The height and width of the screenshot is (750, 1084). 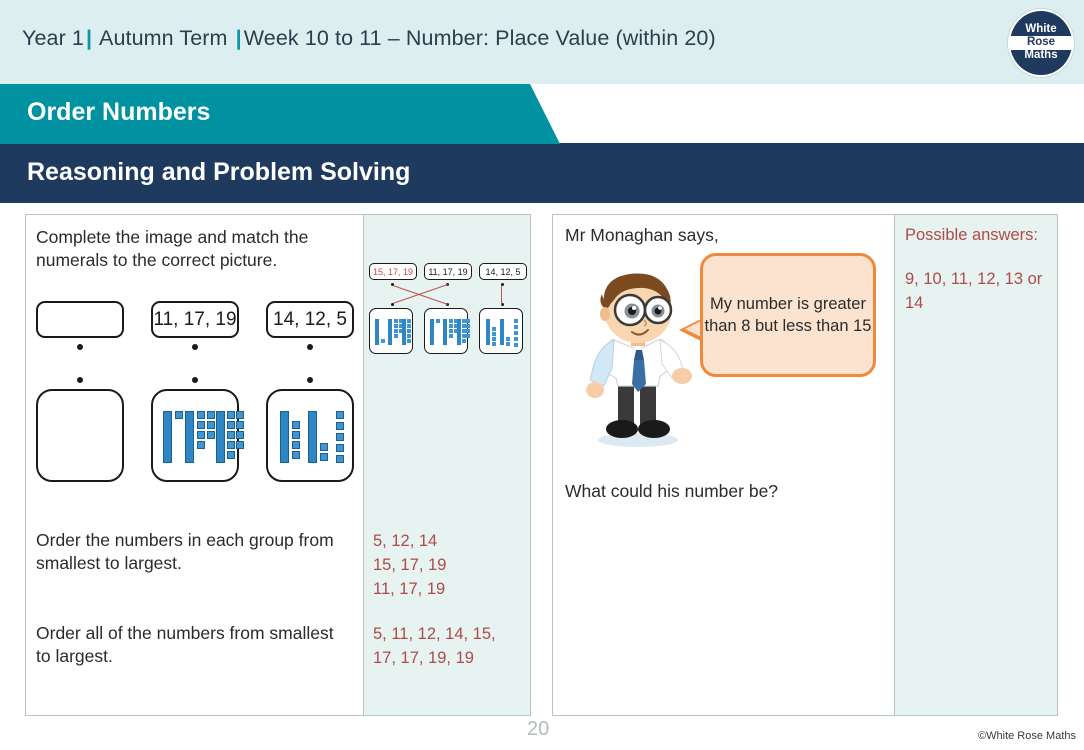 I want to click on number-box-3: 14, 12, 5, so click(x=310, y=319).